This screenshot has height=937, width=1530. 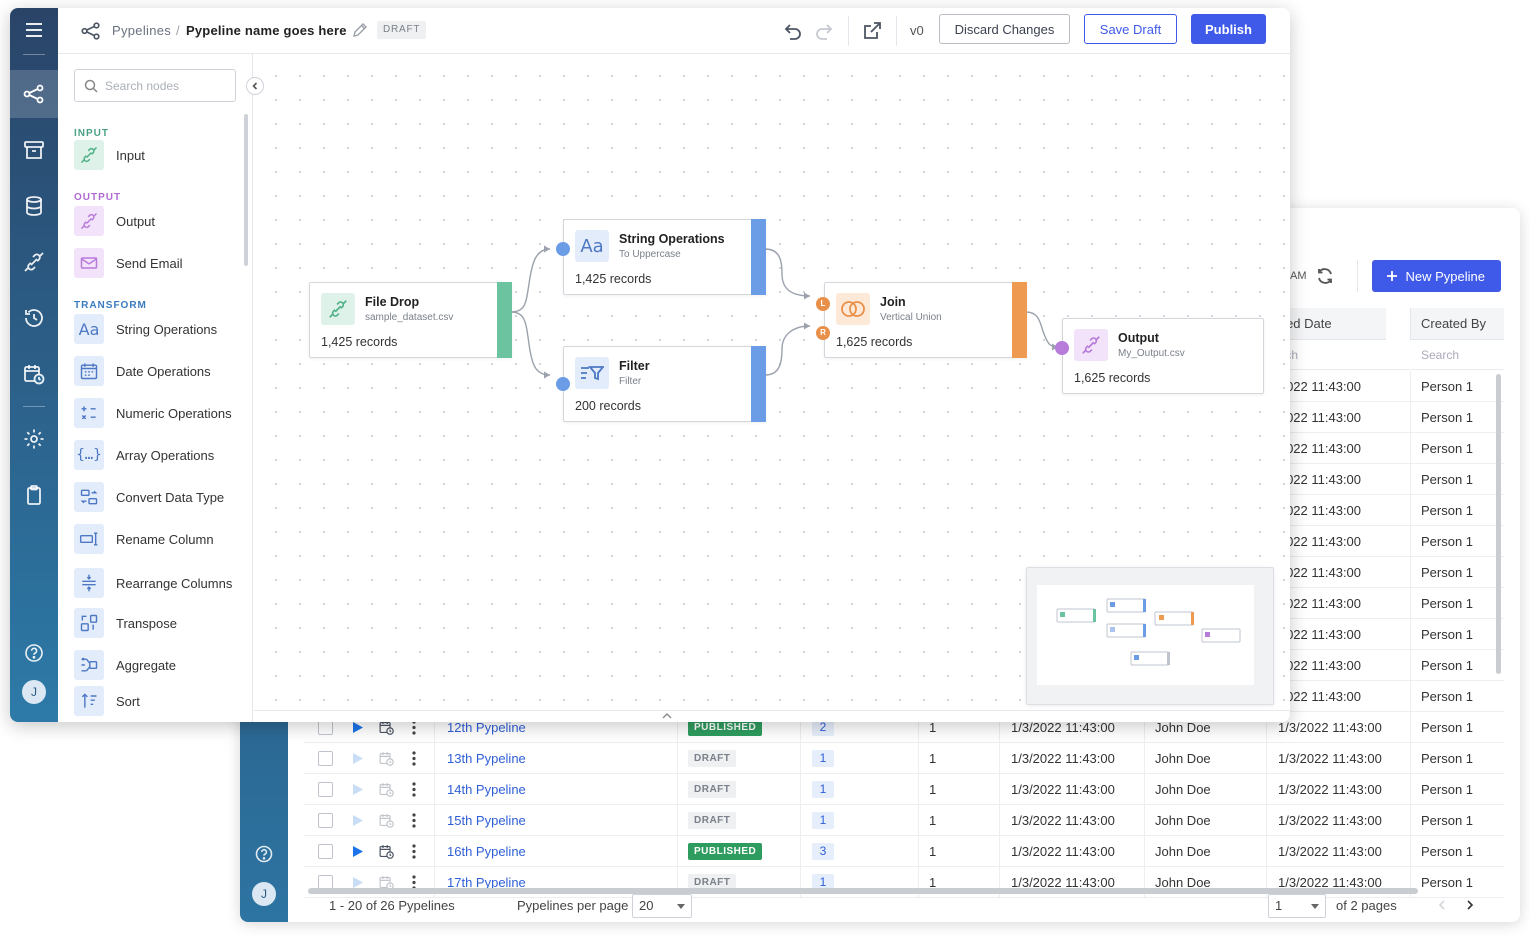 What do you see at coordinates (1470, 905) in the screenshot?
I see `chevron-right-icon` at bounding box center [1470, 905].